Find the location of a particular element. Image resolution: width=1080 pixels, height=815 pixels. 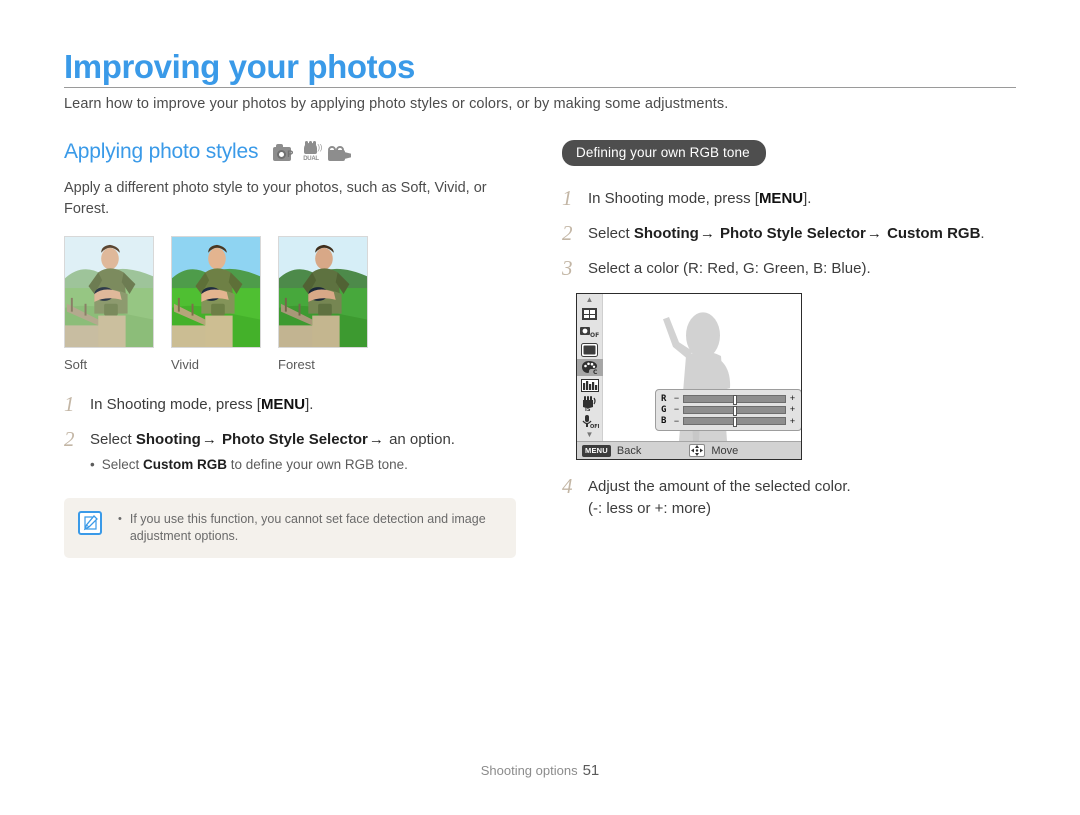

dual-is-icon: )) DUAL is located at coordinates (313, 151).